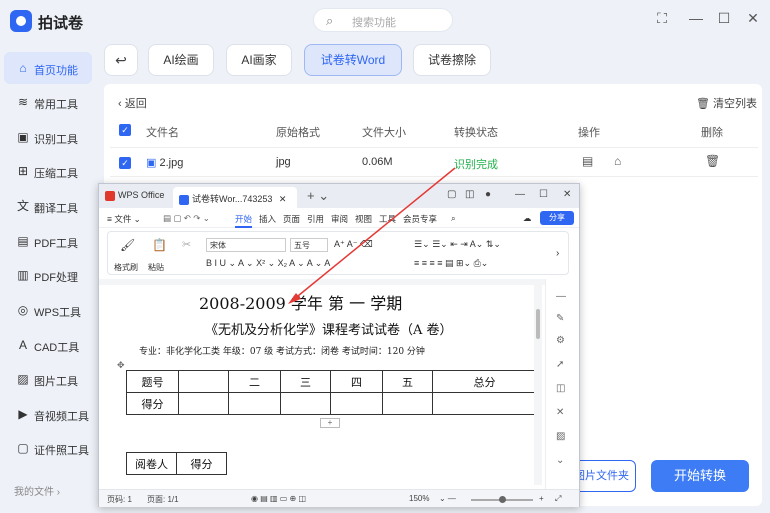 This screenshot has width=770, height=513. I want to click on wps-doc-label: 试卷转Wor...743253, so click(232, 199).